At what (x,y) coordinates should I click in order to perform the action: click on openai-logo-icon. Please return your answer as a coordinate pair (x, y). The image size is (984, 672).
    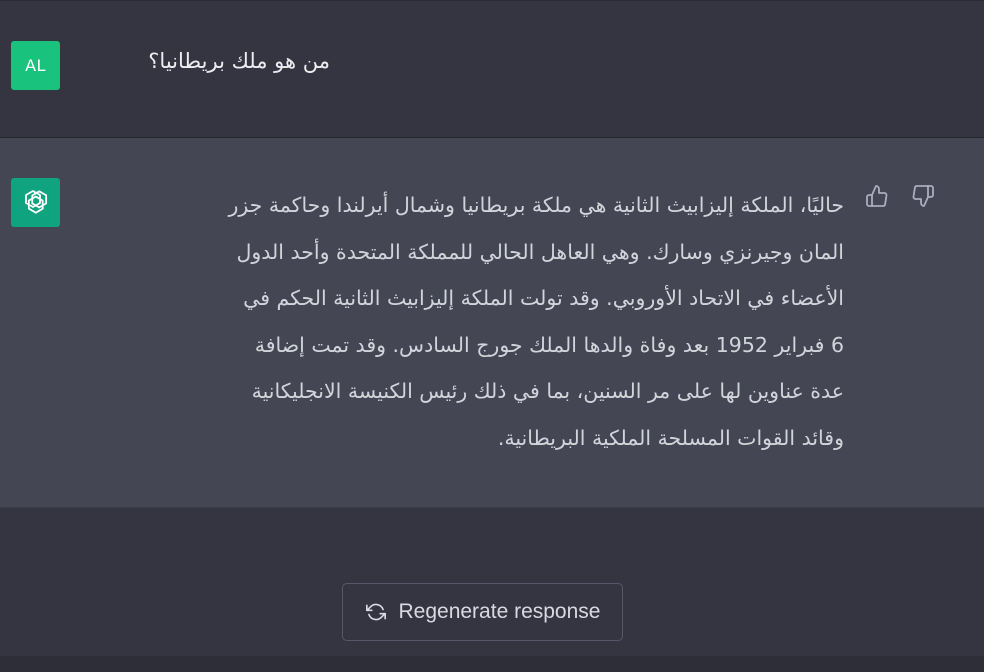
    Looking at the image, I should click on (36, 203).